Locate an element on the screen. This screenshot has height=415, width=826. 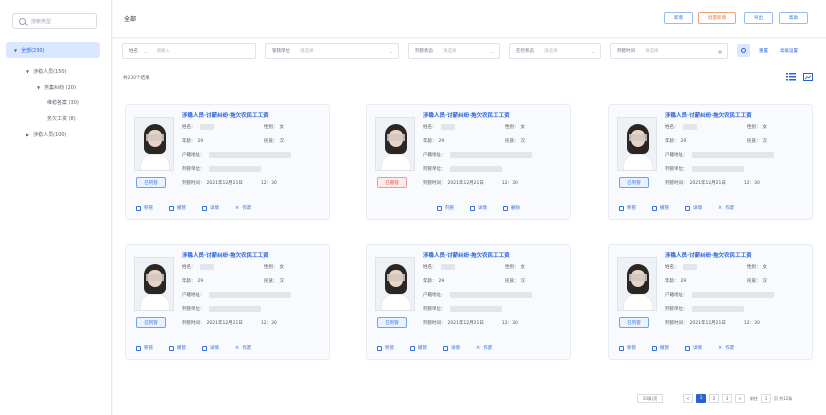
caret-right-icon: ▶ is located at coordinates (27, 134).